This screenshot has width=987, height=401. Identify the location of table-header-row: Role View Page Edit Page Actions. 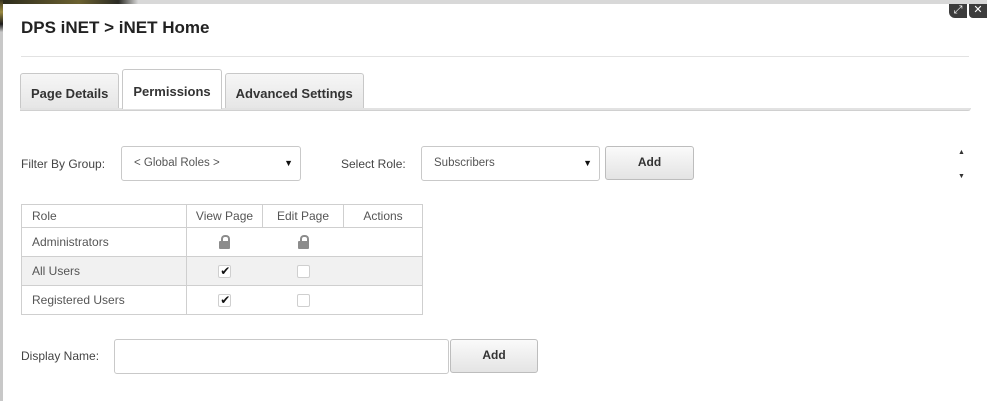
(222, 216).